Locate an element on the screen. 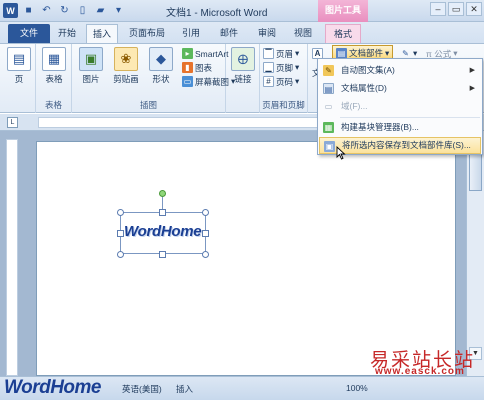 Image resolution: width=484 pixels, height=400 pixels. tab-mailings: 邮件 is located at coordinates (229, 33).